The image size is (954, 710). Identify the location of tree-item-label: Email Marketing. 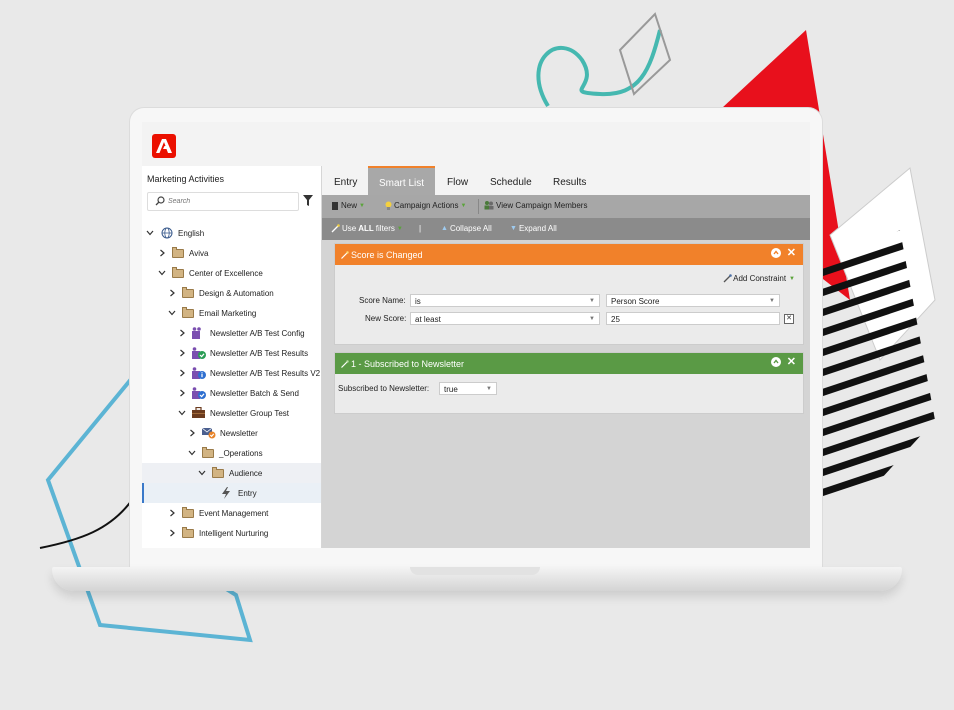
(228, 313).